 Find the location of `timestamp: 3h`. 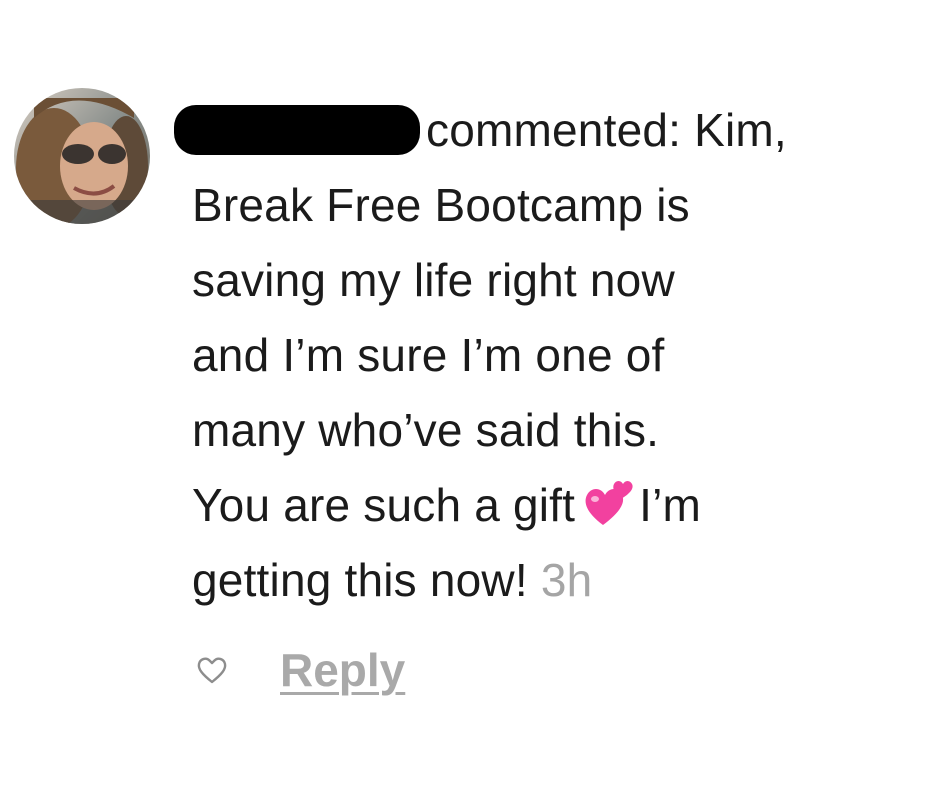

timestamp: 3h is located at coordinates (566, 580).